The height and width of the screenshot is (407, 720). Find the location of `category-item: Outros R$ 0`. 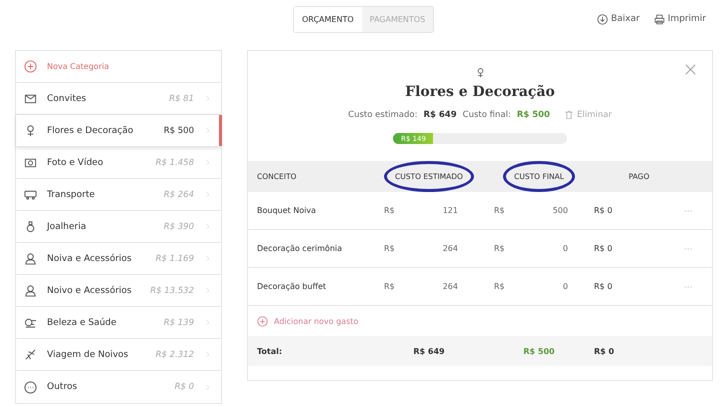

category-item: Outros R$ 0 is located at coordinates (118, 387).